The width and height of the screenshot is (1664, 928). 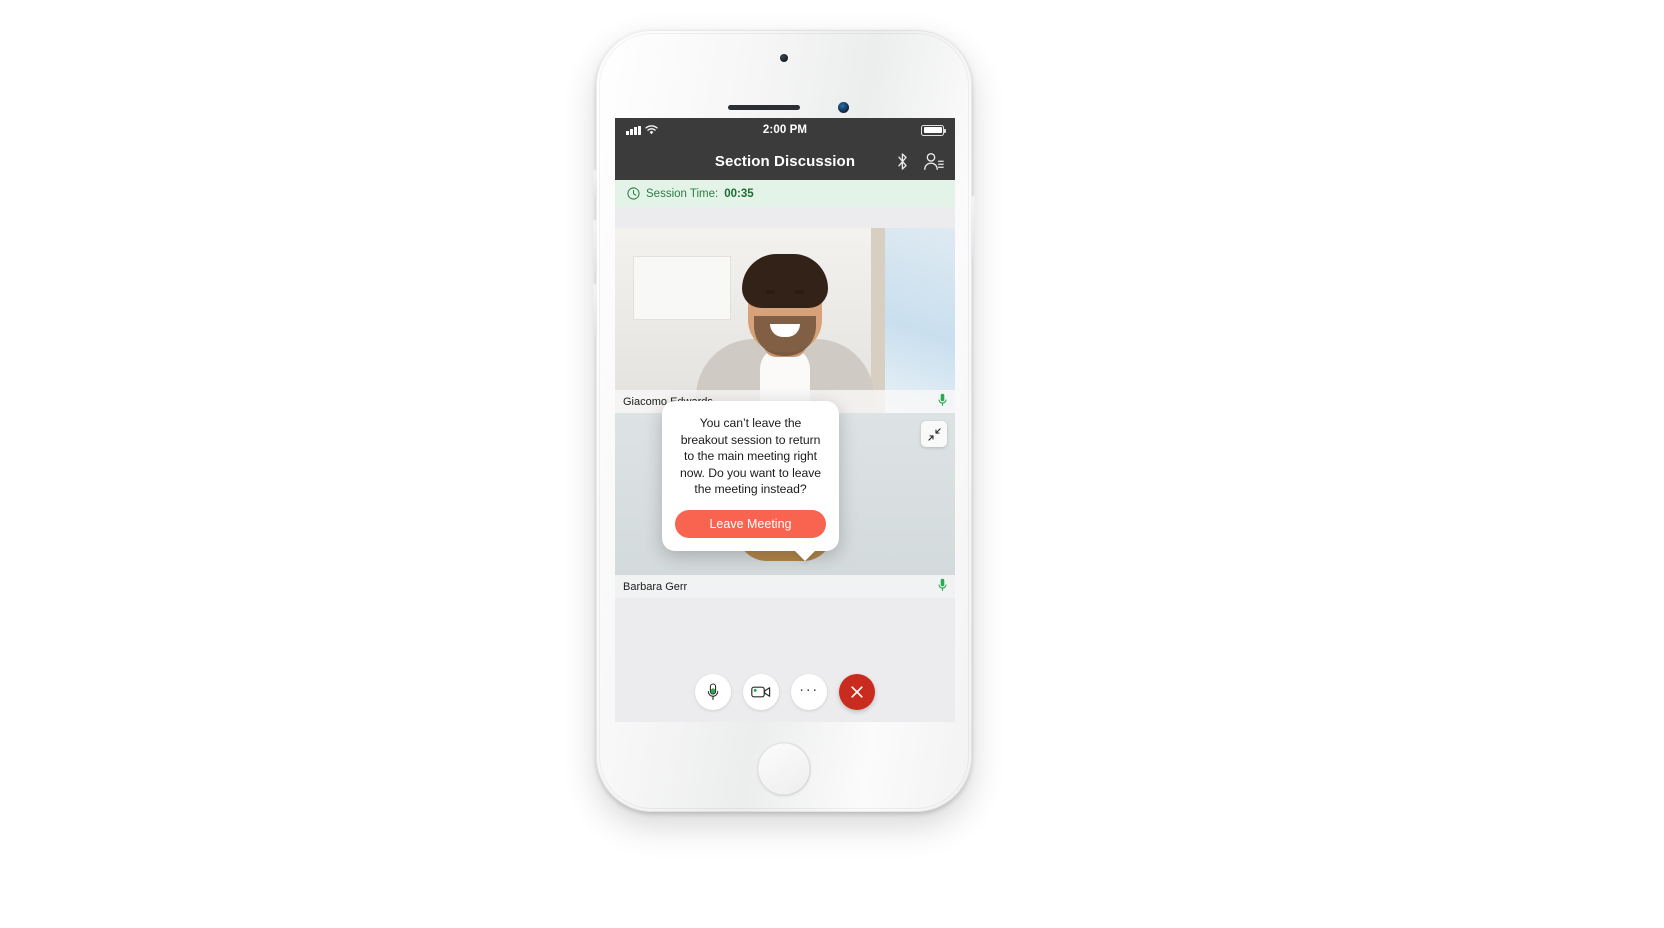 I want to click on close-x-icon, so click(x=857, y=692).